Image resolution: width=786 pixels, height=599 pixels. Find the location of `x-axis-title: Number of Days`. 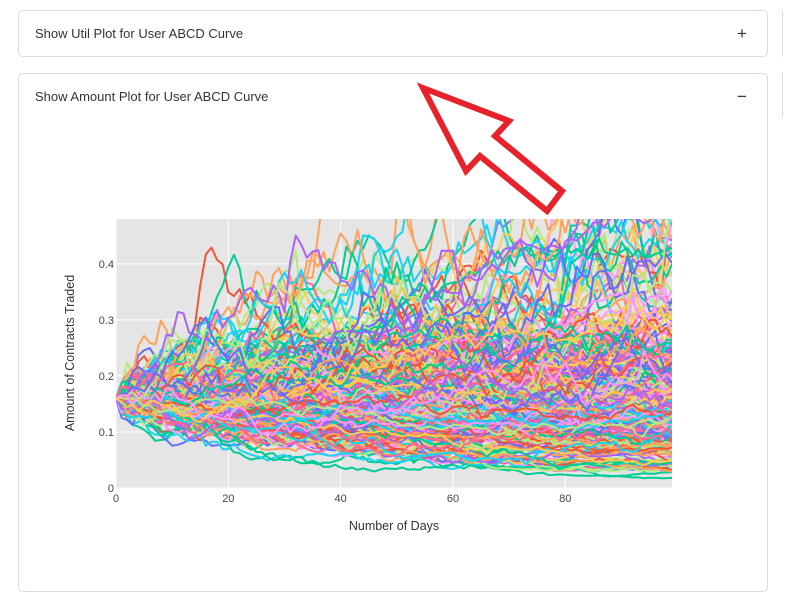

x-axis-title: Number of Days is located at coordinates (394, 526).